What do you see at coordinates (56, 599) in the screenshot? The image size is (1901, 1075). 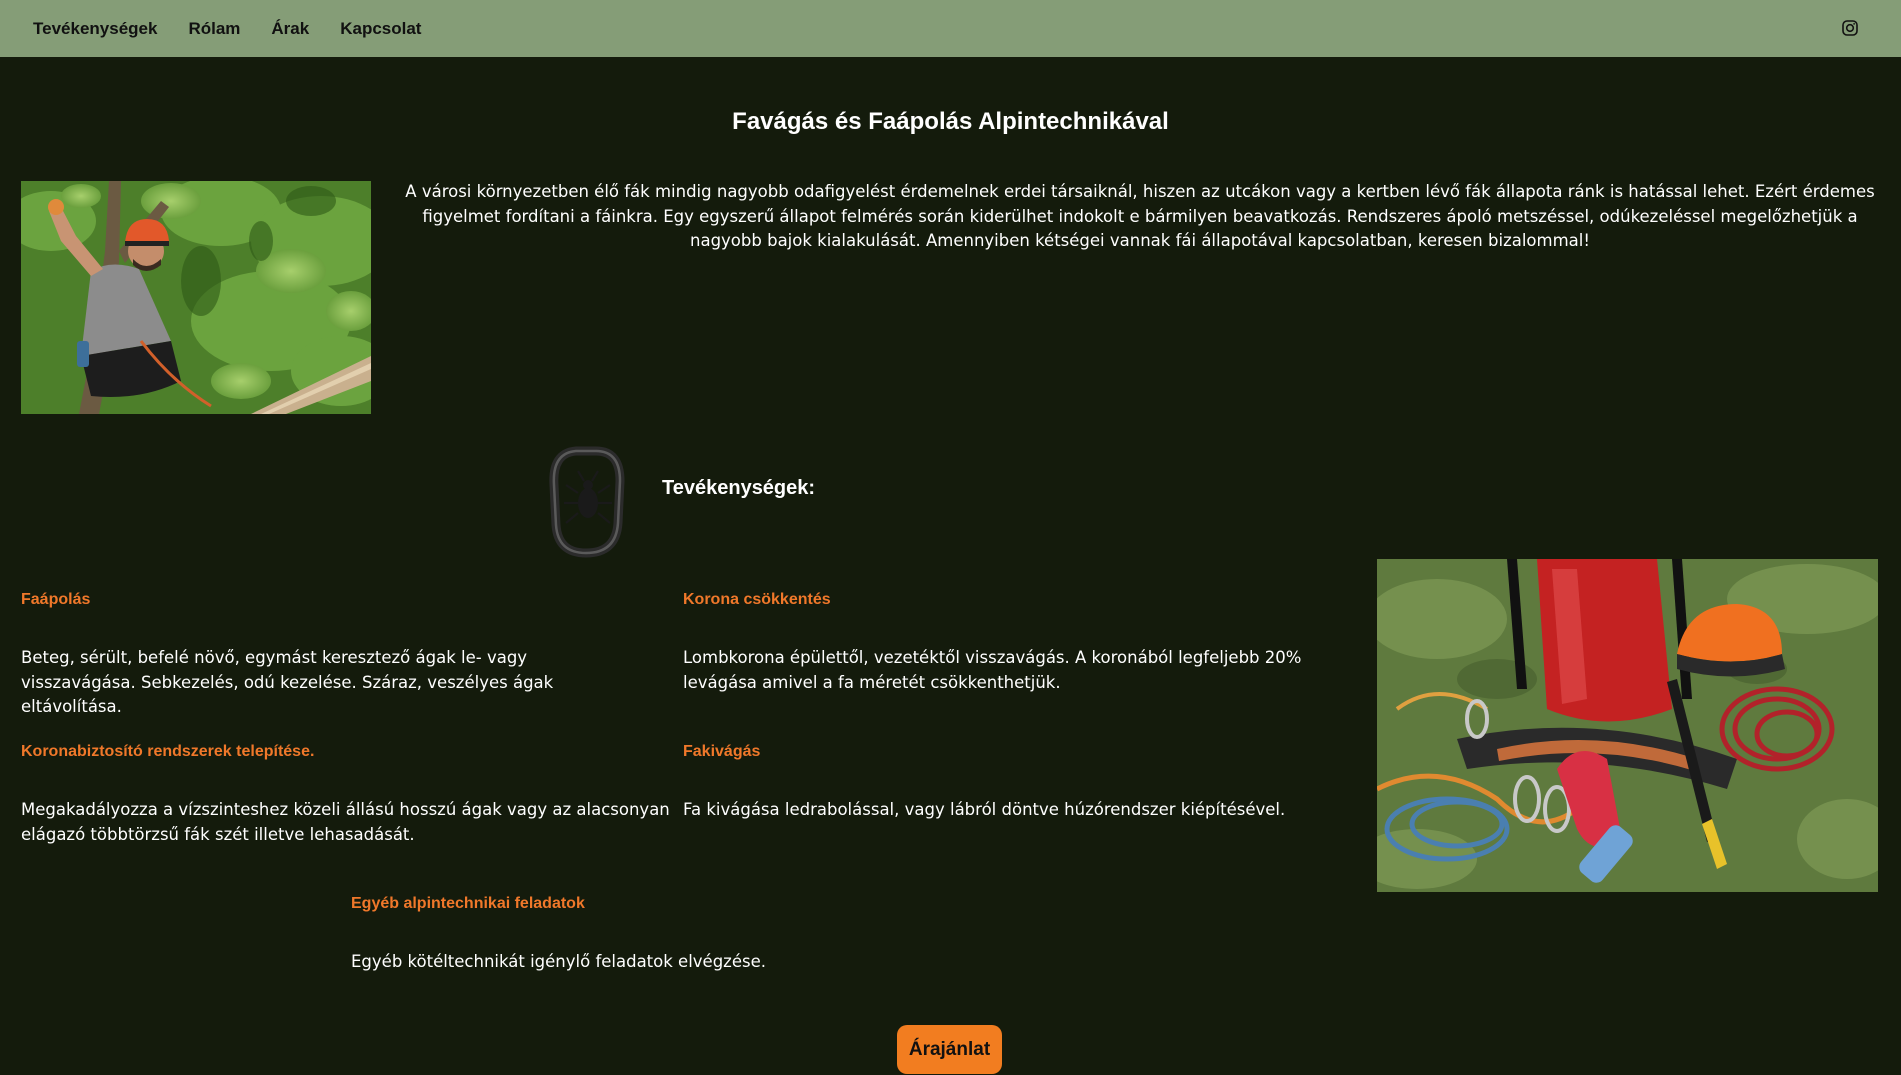 I see `service-title-faapolas: Faápolás` at bounding box center [56, 599].